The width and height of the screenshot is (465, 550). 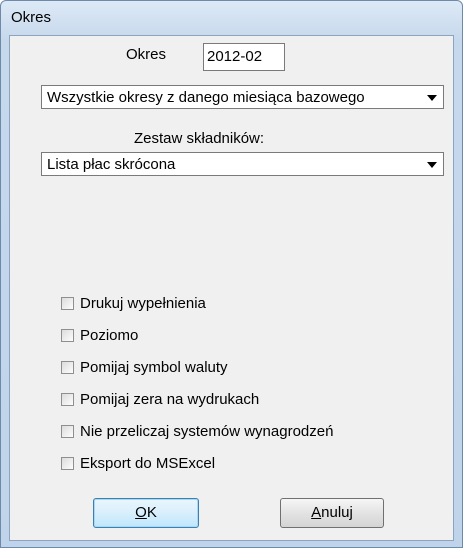 What do you see at coordinates (235, 56) in the screenshot?
I see `period-input-value: 2012-02` at bounding box center [235, 56].